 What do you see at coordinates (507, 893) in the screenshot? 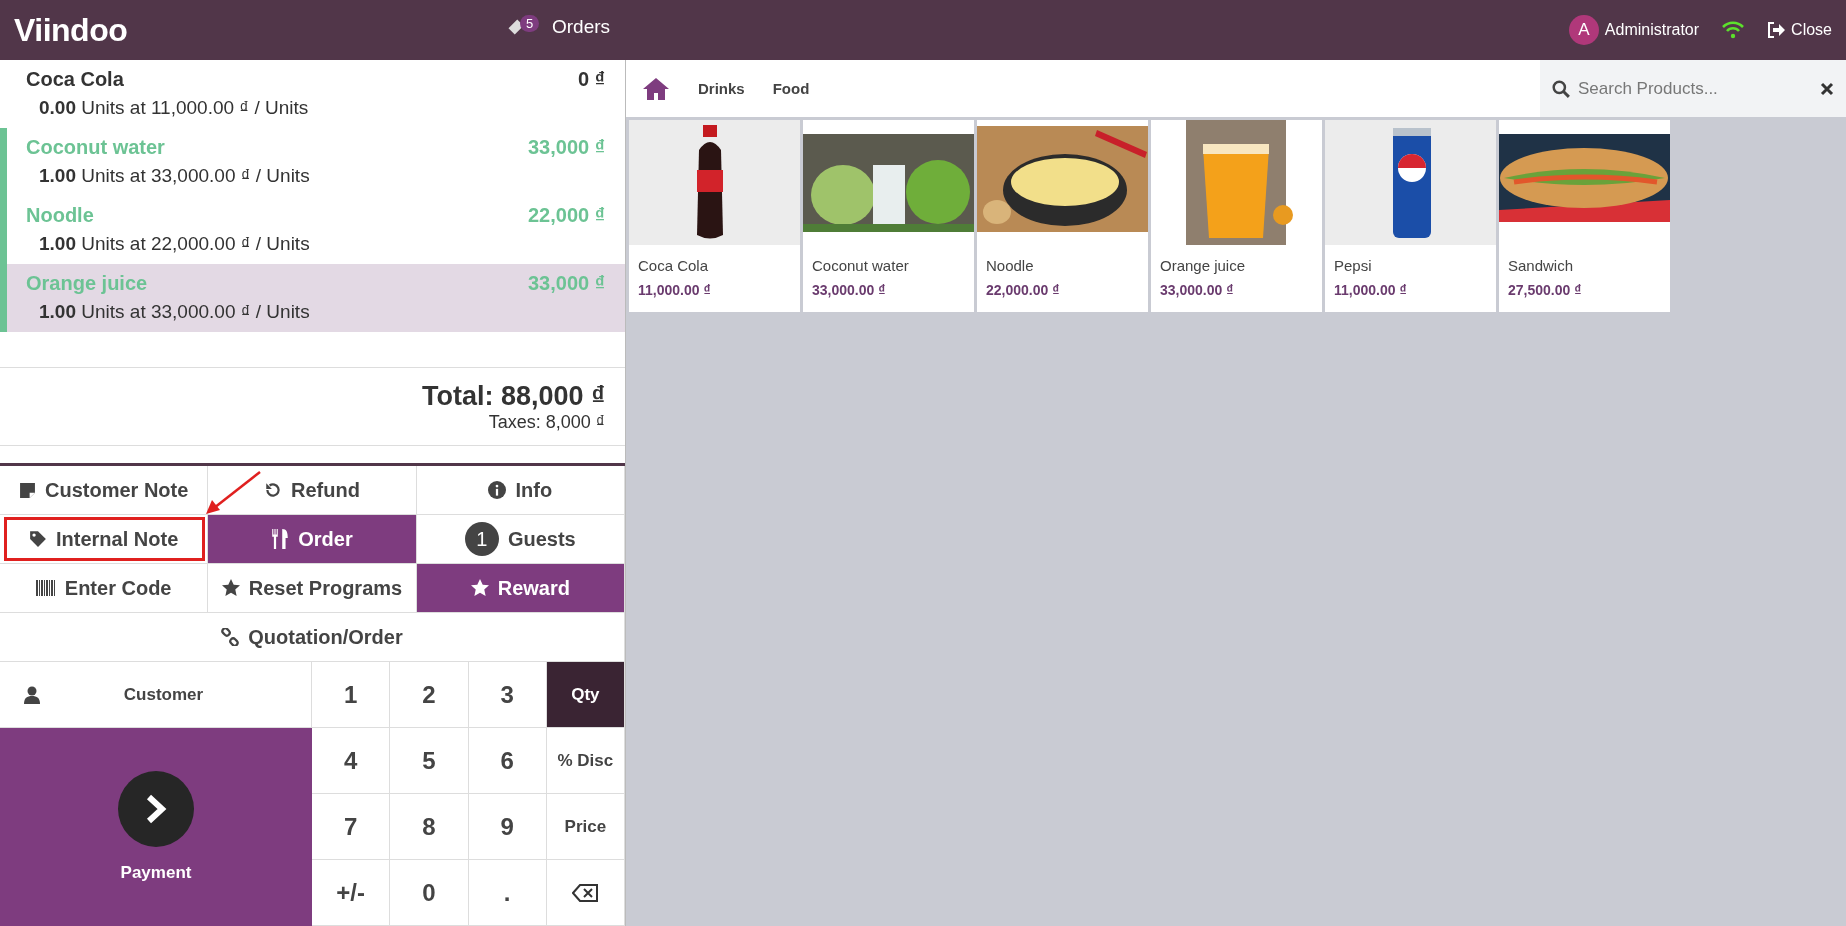
I see `numpad-key: .` at bounding box center [507, 893].